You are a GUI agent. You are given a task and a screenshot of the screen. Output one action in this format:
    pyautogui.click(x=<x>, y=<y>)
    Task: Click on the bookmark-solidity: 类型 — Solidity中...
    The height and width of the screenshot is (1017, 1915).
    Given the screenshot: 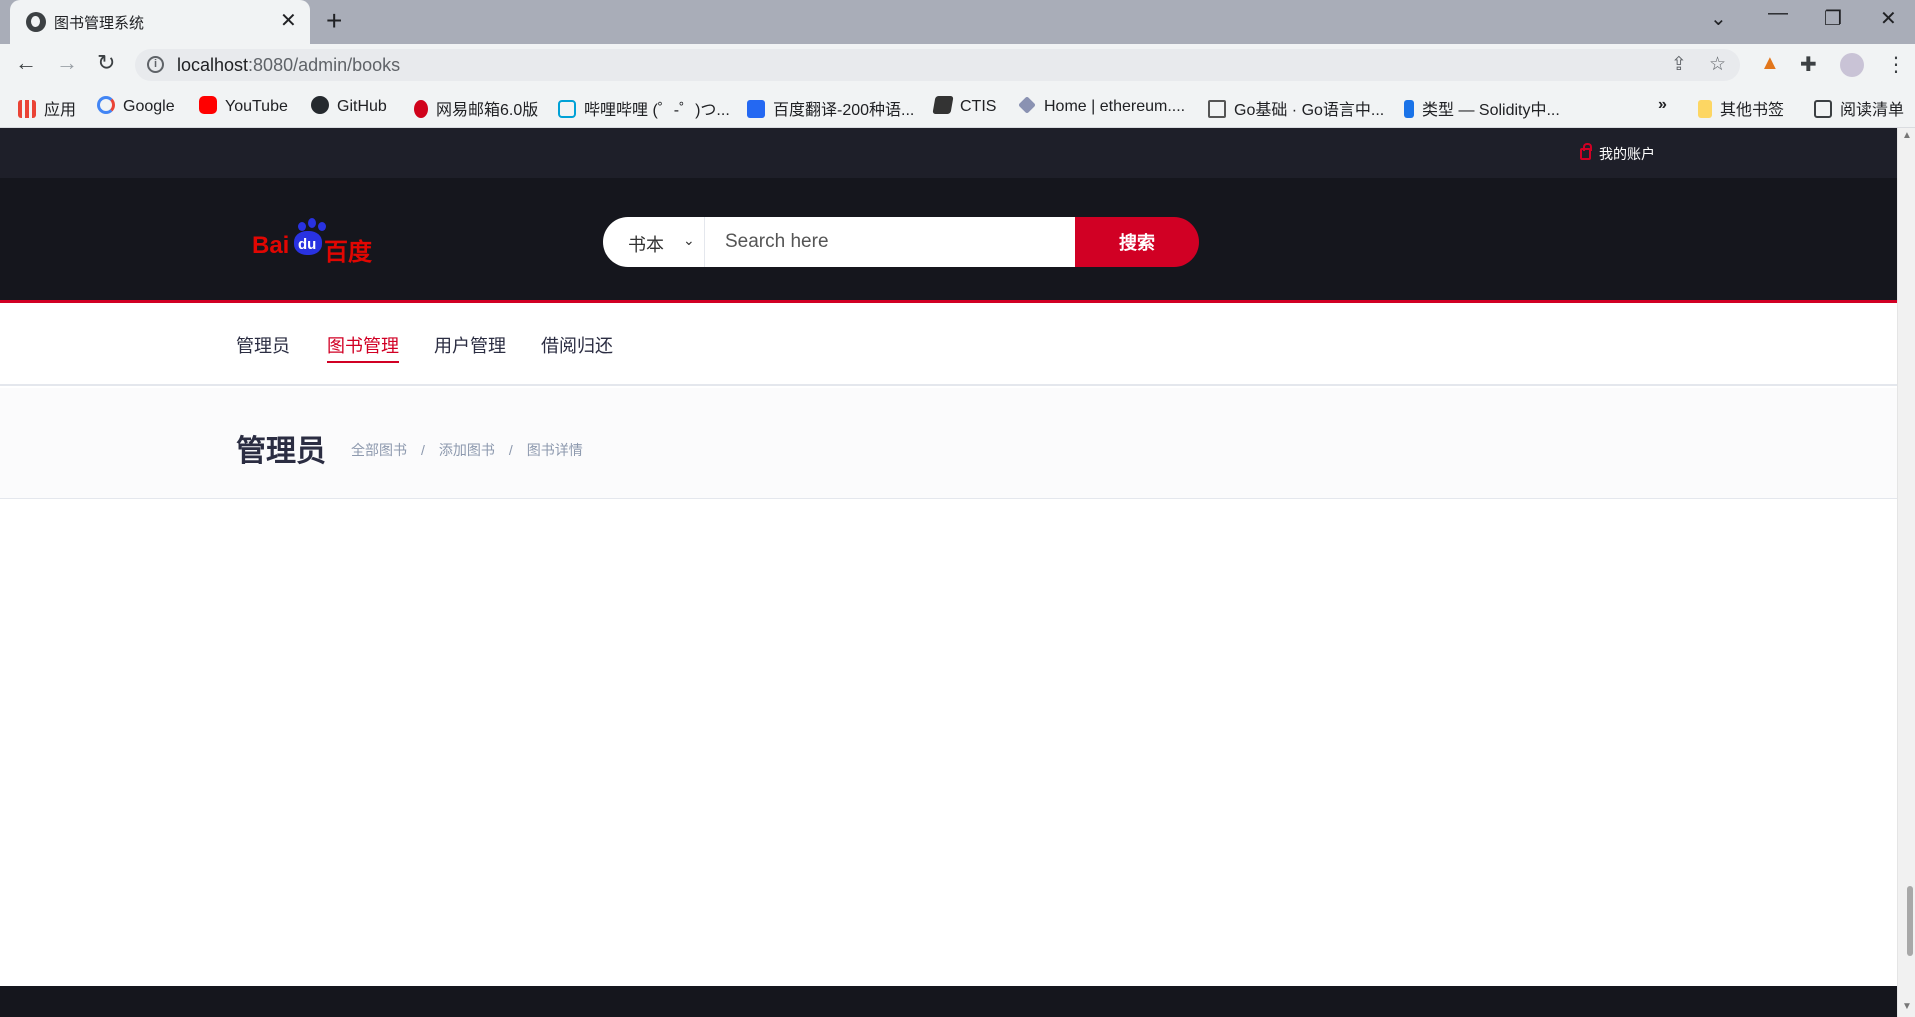 What is the action you would take?
    pyautogui.click(x=1482, y=108)
    